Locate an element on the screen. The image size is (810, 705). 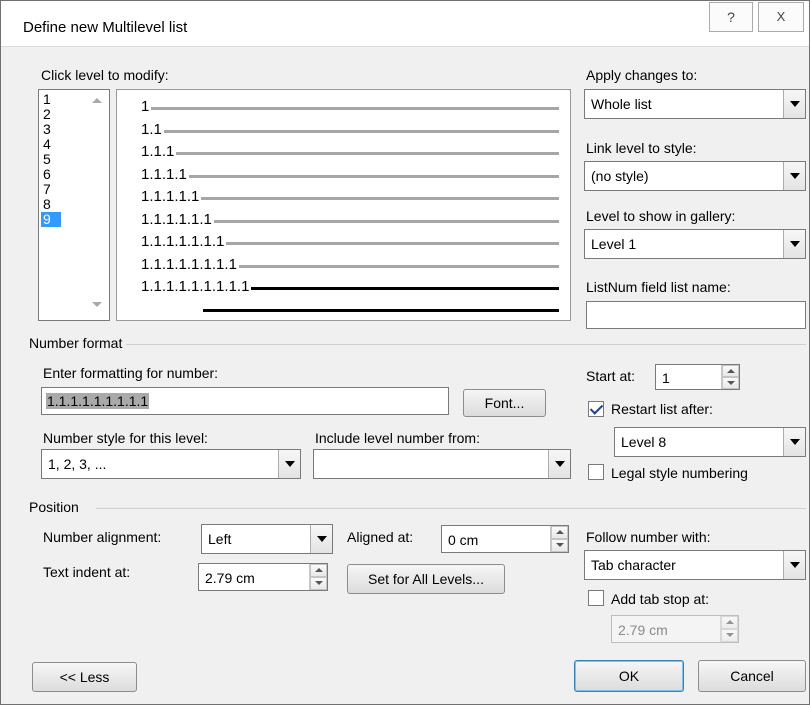
ok-button-label: OK is located at coordinates (629, 676).